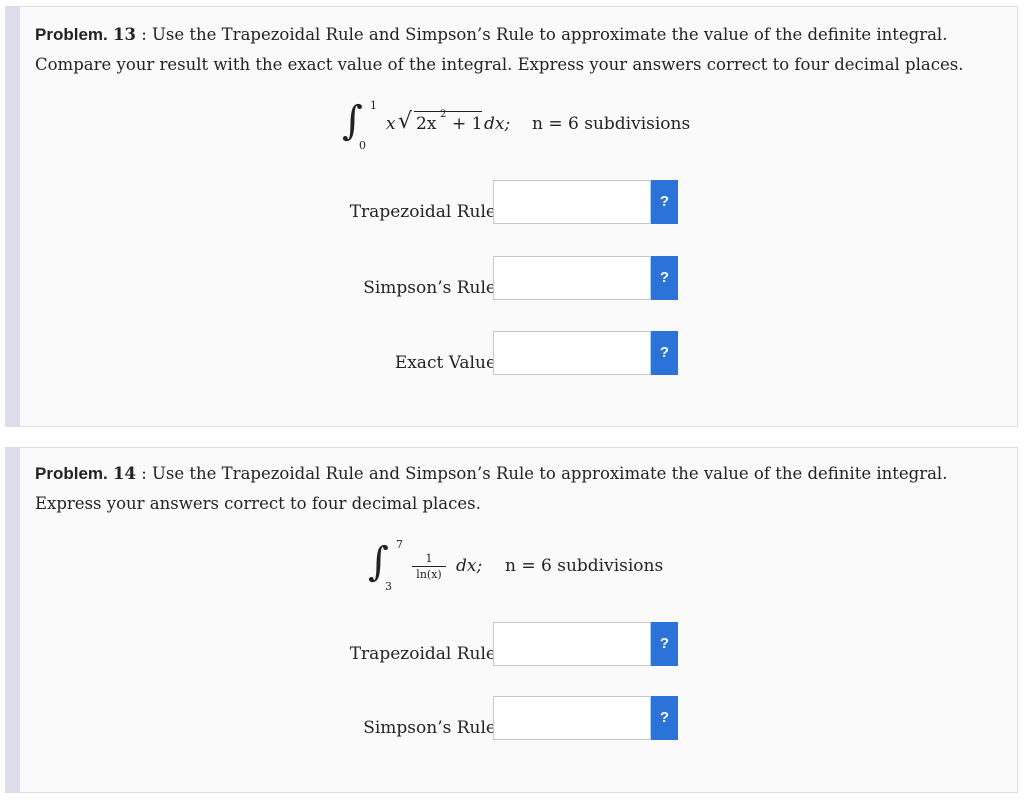 Image resolution: width=1024 pixels, height=808 pixels. Describe the element at coordinates (373, 105) in the screenshot. I see `upper-limit: 1` at that location.